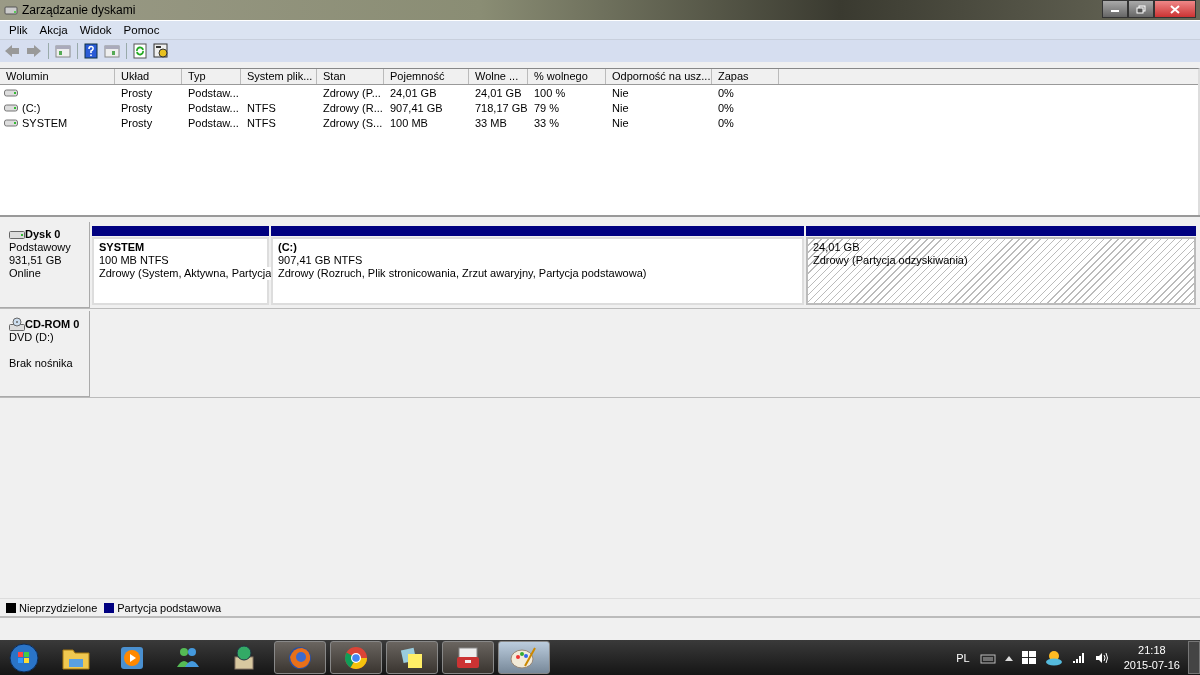 This screenshot has width=1200, height=675. I want to click on menu-item: Plik, so click(18, 30).